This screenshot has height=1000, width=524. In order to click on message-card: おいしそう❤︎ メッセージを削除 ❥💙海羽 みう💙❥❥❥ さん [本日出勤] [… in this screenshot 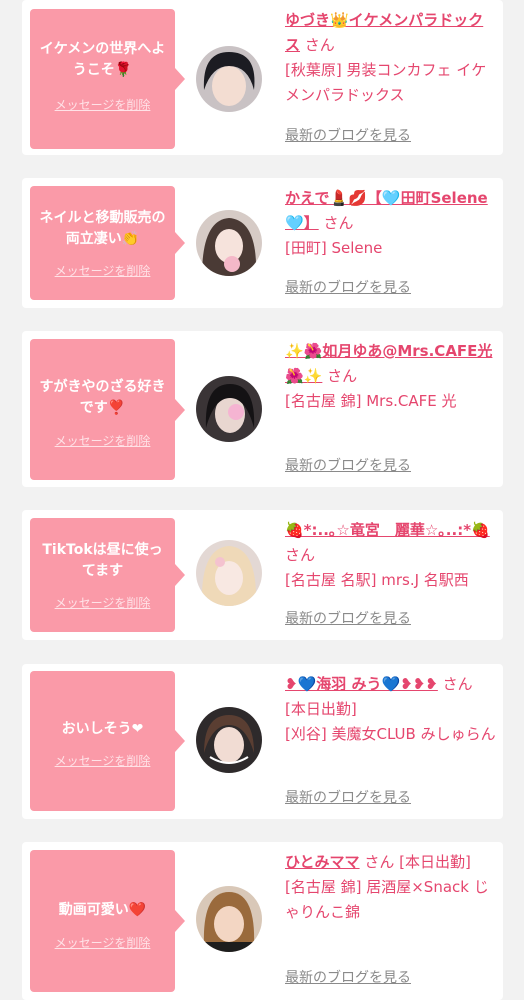, I will do `click(262, 741)`.